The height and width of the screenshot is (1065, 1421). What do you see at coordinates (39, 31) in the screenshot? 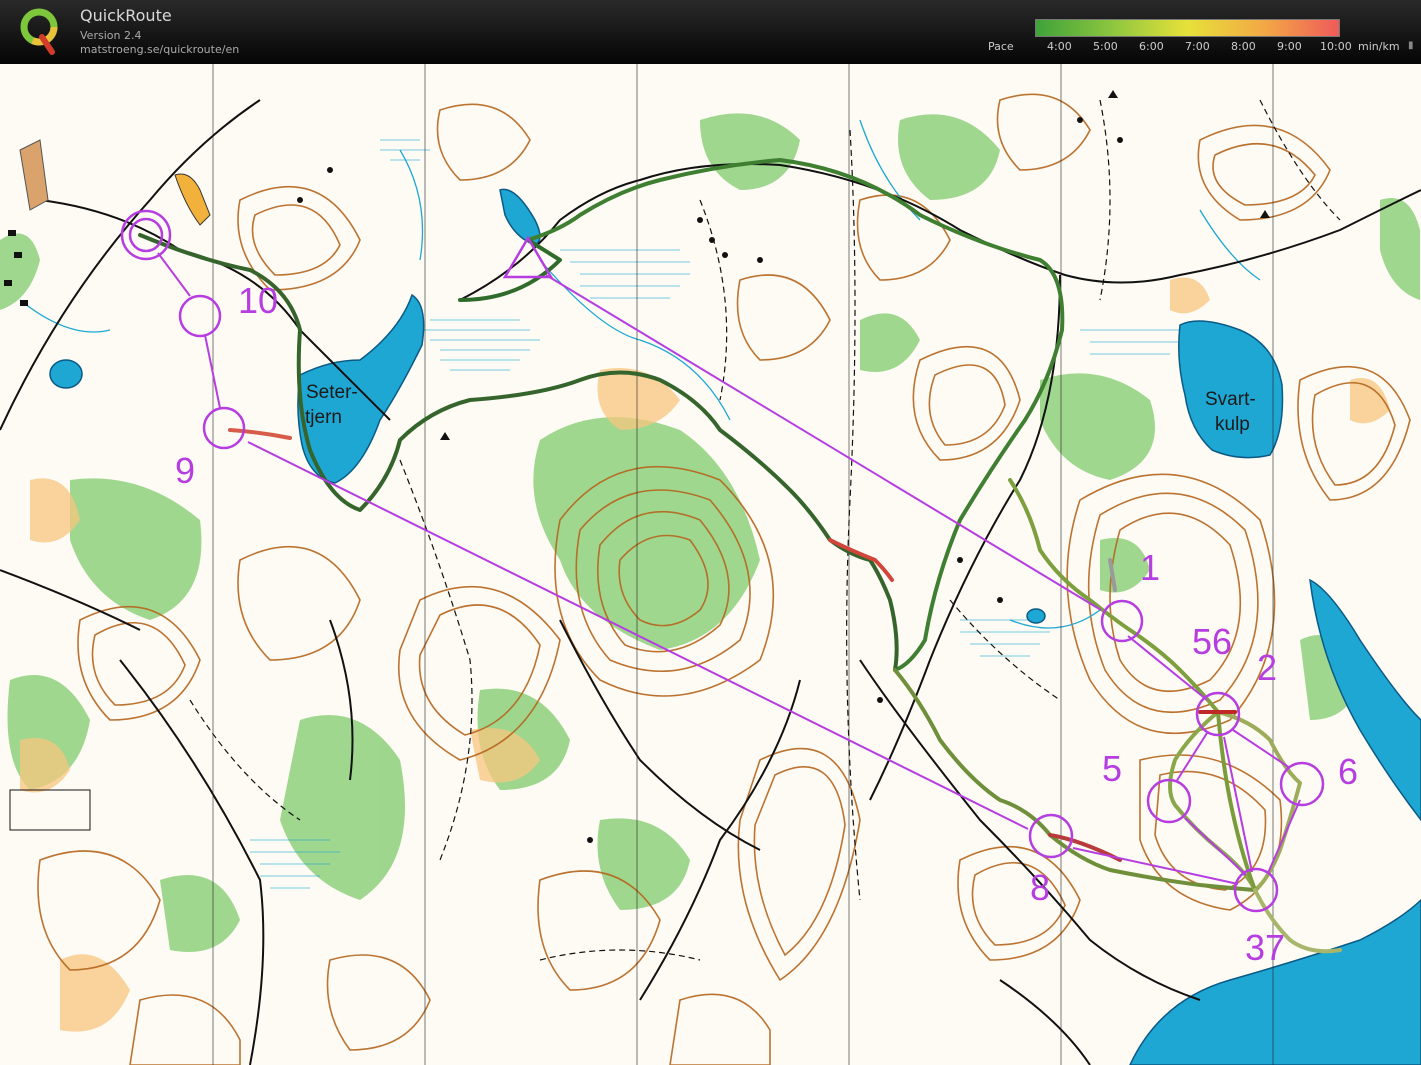
I see `quickroute-logo-icon` at bounding box center [39, 31].